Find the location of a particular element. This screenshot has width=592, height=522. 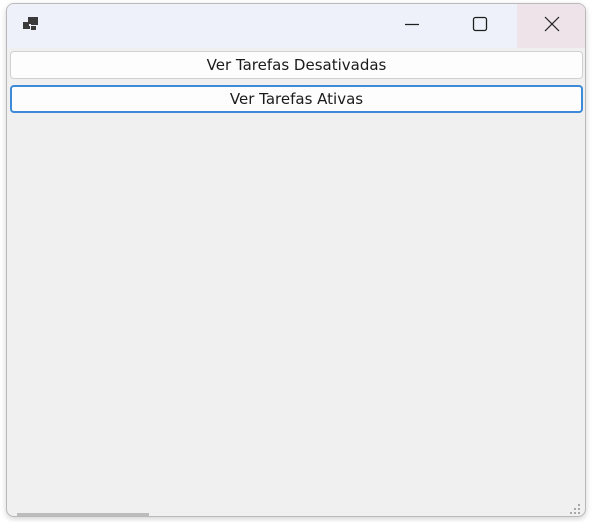

minimize-button is located at coordinates (412, 26).